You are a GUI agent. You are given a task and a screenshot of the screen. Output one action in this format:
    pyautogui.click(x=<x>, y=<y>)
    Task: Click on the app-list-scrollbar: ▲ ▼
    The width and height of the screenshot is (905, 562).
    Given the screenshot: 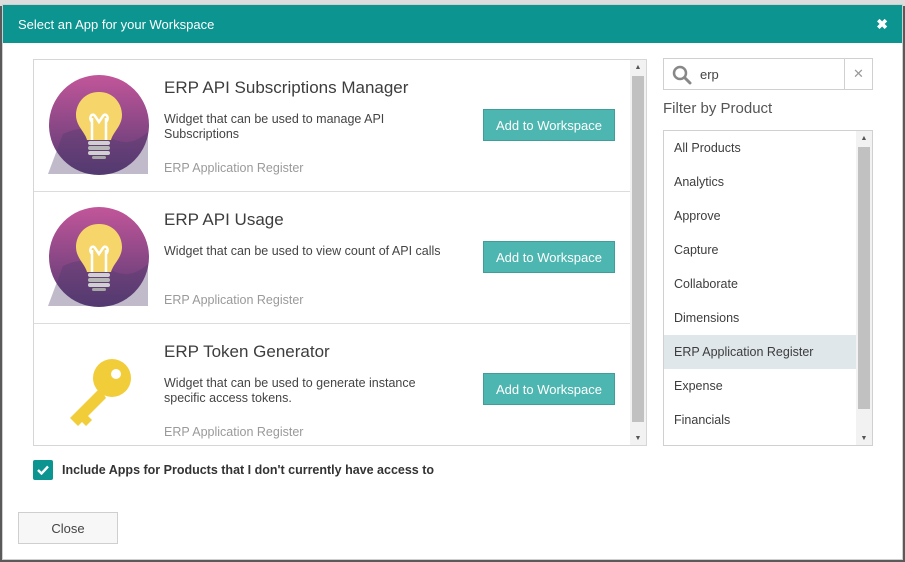 What is the action you would take?
    pyautogui.click(x=638, y=252)
    